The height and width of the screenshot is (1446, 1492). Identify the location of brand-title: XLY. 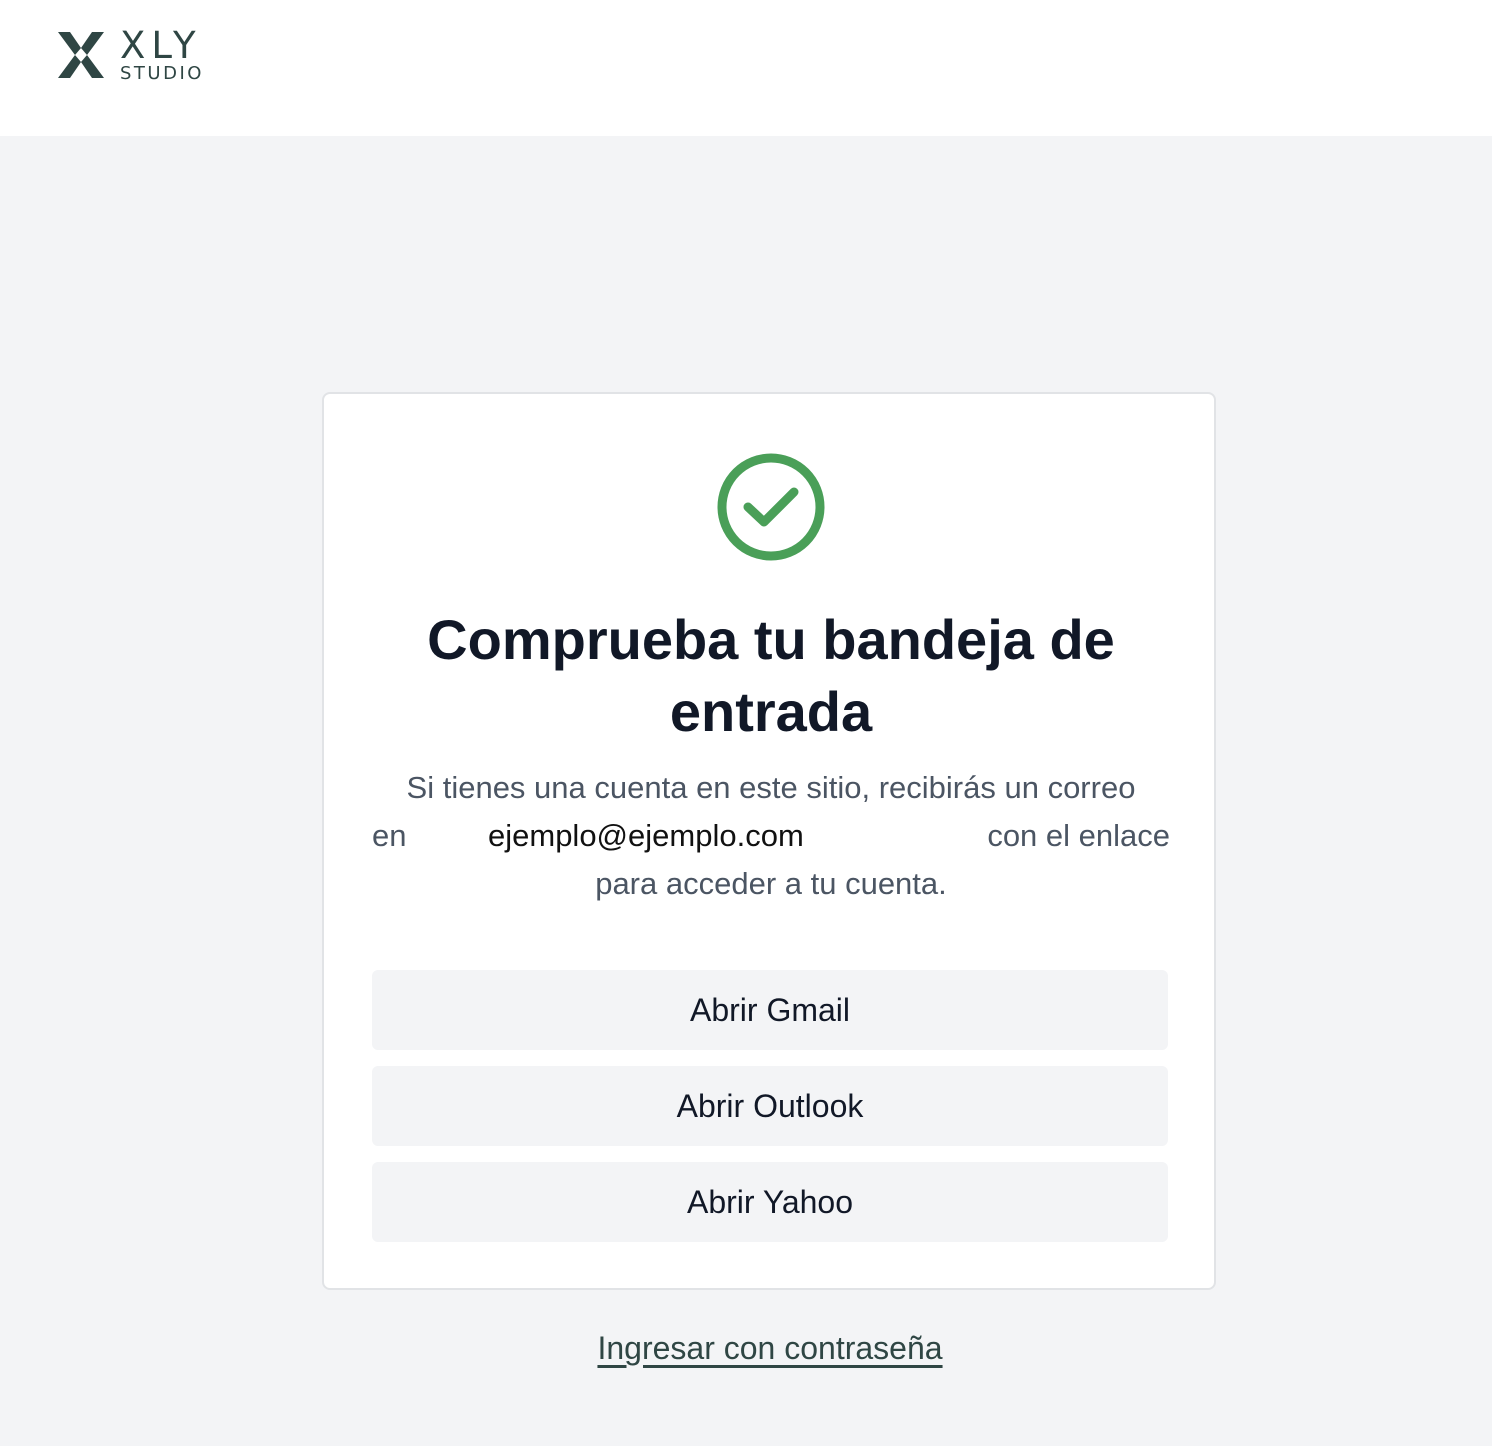
(161, 45).